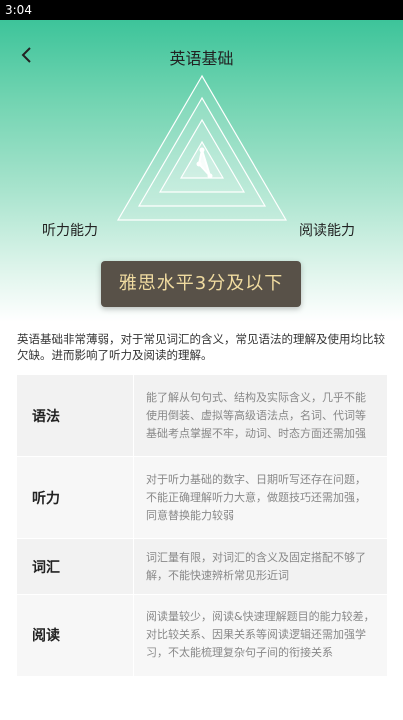 This screenshot has height=720, width=403. Describe the element at coordinates (201, 284) in the screenshot. I see `level-badge: 雅思水平3分及以下` at that location.